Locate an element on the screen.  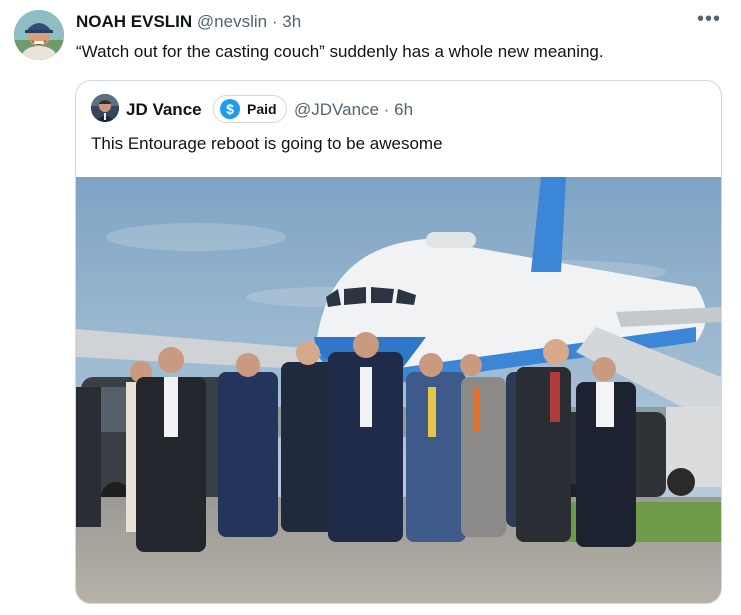
tweet-header: NOAH EVSLIN @nevslin · 3h is located at coordinates (188, 22).